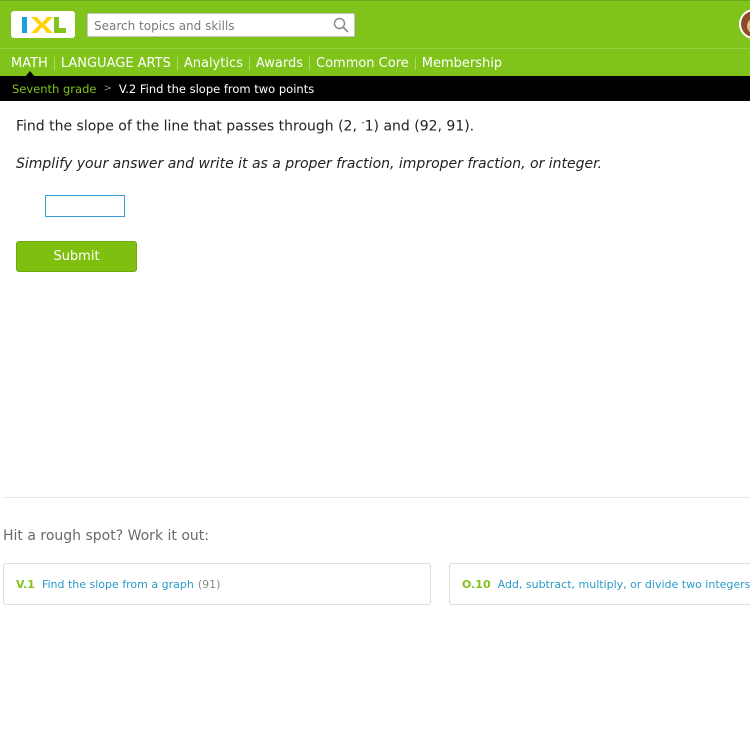  What do you see at coordinates (85, 206) in the screenshot?
I see `answer-input` at bounding box center [85, 206].